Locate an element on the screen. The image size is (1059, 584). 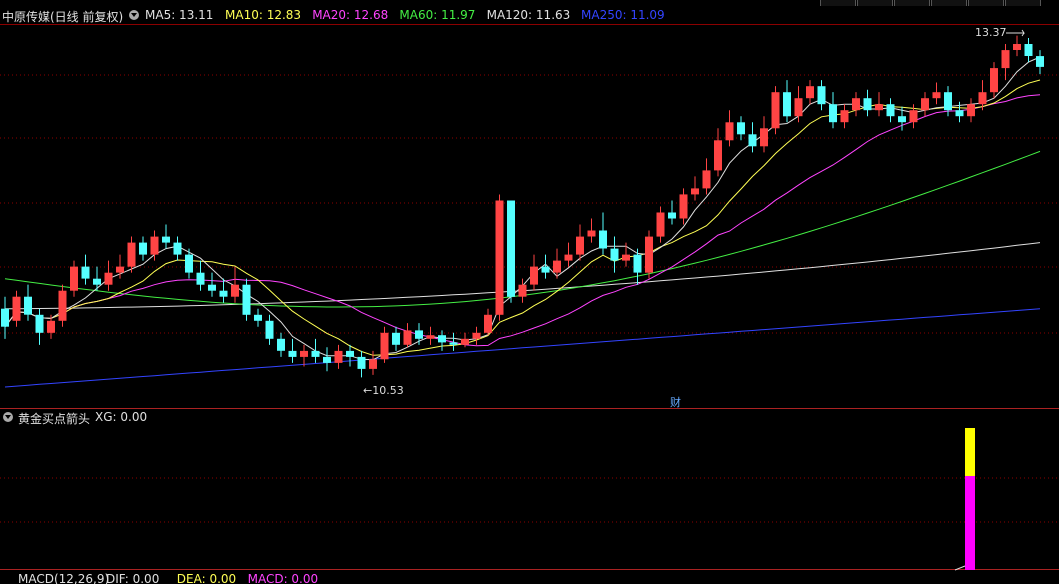
xg-line is located at coordinates (960, 568).